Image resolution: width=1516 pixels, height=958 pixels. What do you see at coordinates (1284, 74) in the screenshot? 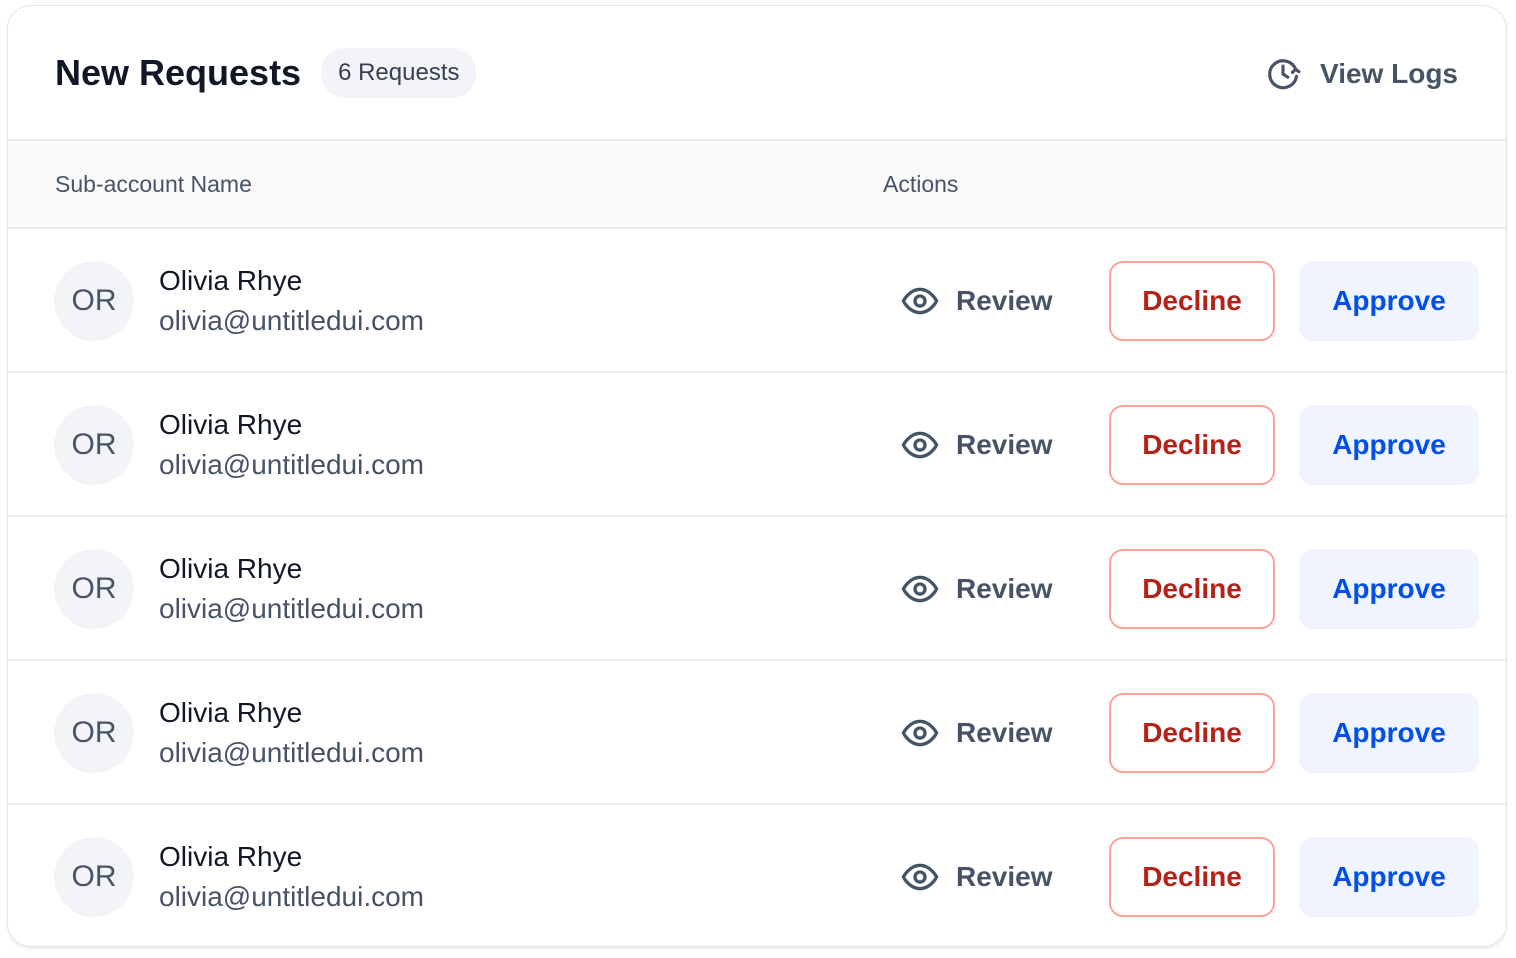
I see `clock-refresh-icon` at bounding box center [1284, 74].